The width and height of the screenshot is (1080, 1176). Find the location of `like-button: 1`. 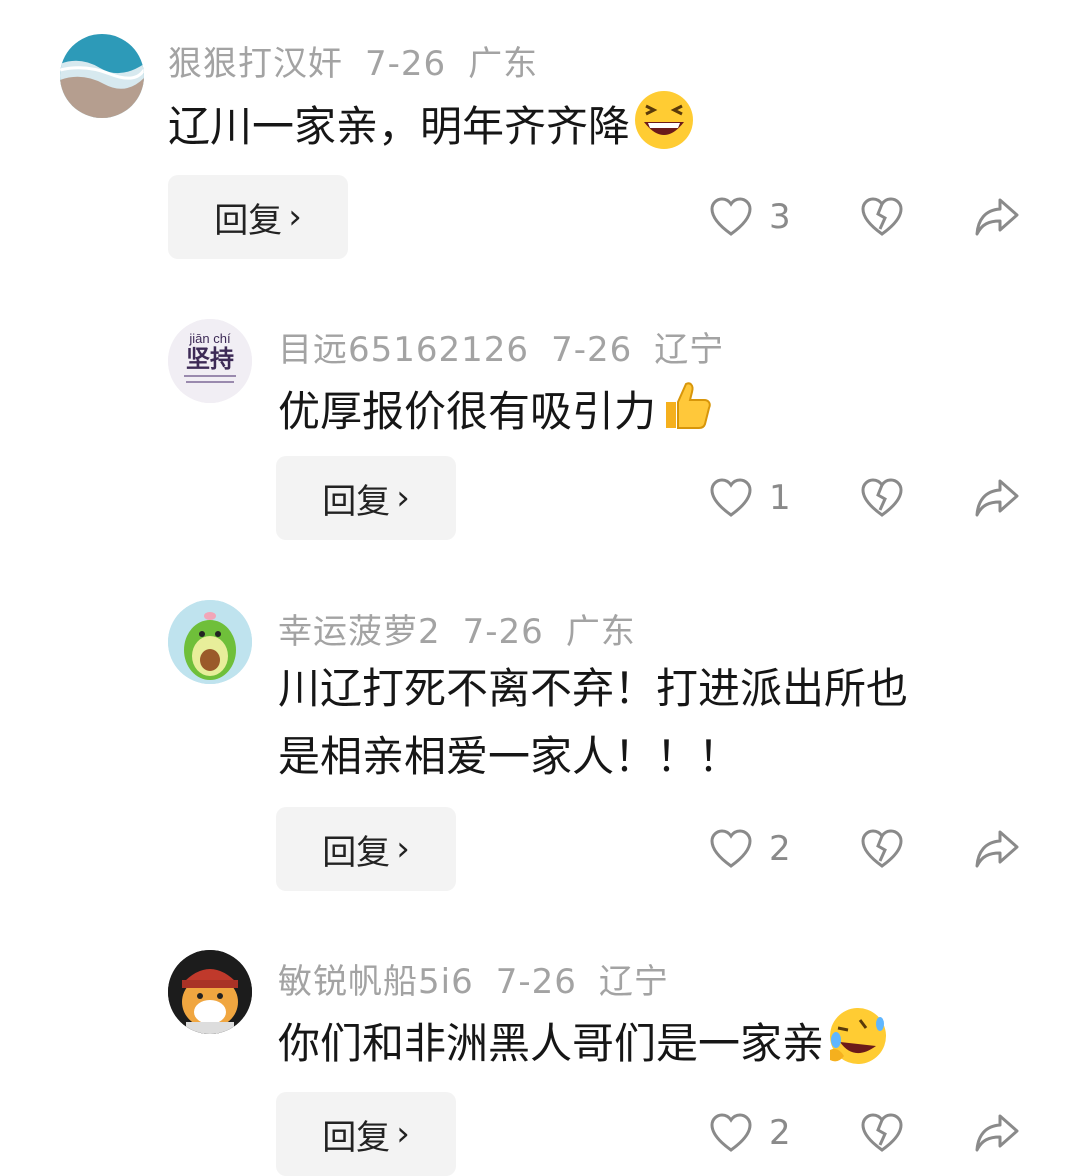

like-button: 1 is located at coordinates (750, 498).